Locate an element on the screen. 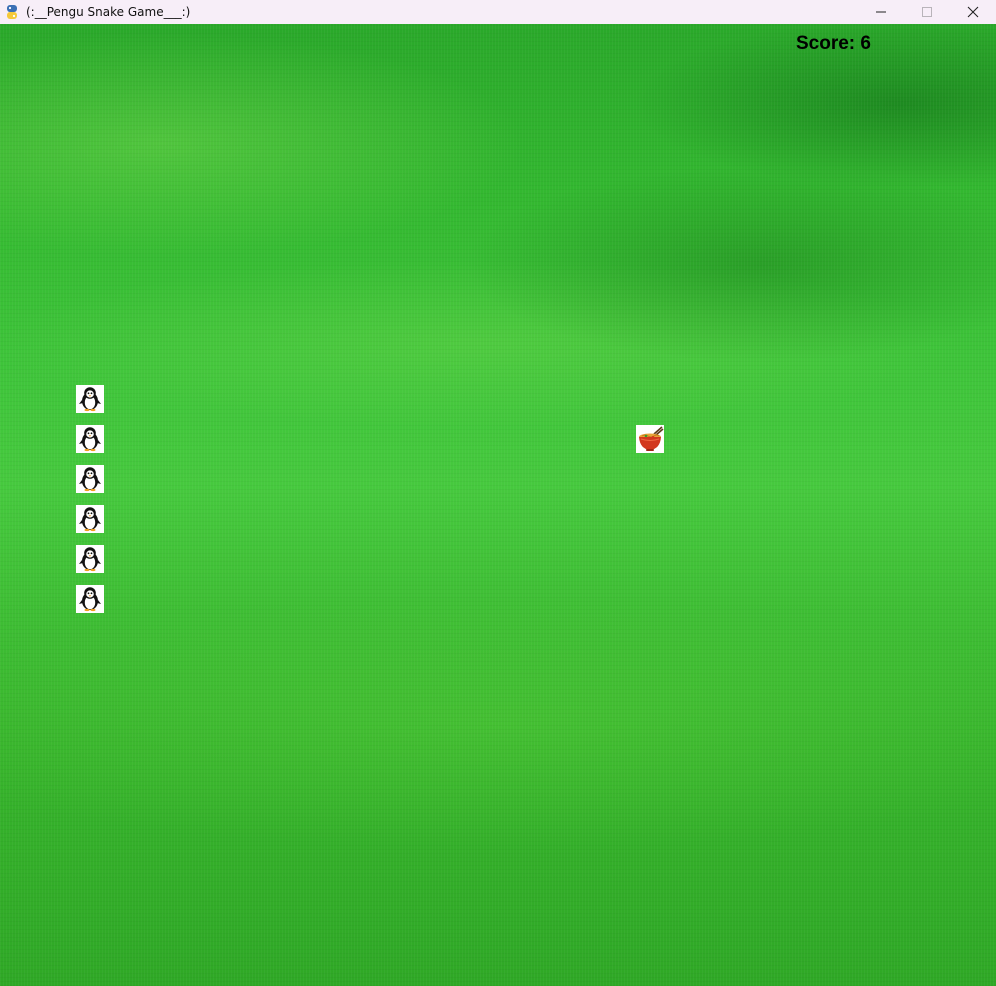 This screenshot has height=986, width=996. minimize-button is located at coordinates (881, 12).